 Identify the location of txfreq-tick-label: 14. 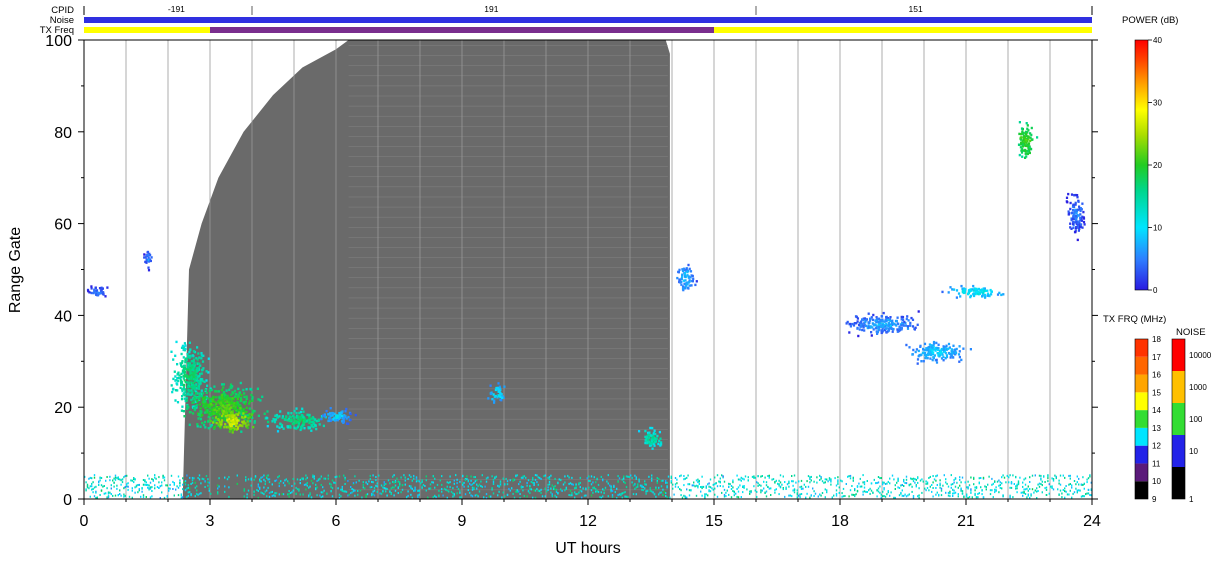
(1156, 410).